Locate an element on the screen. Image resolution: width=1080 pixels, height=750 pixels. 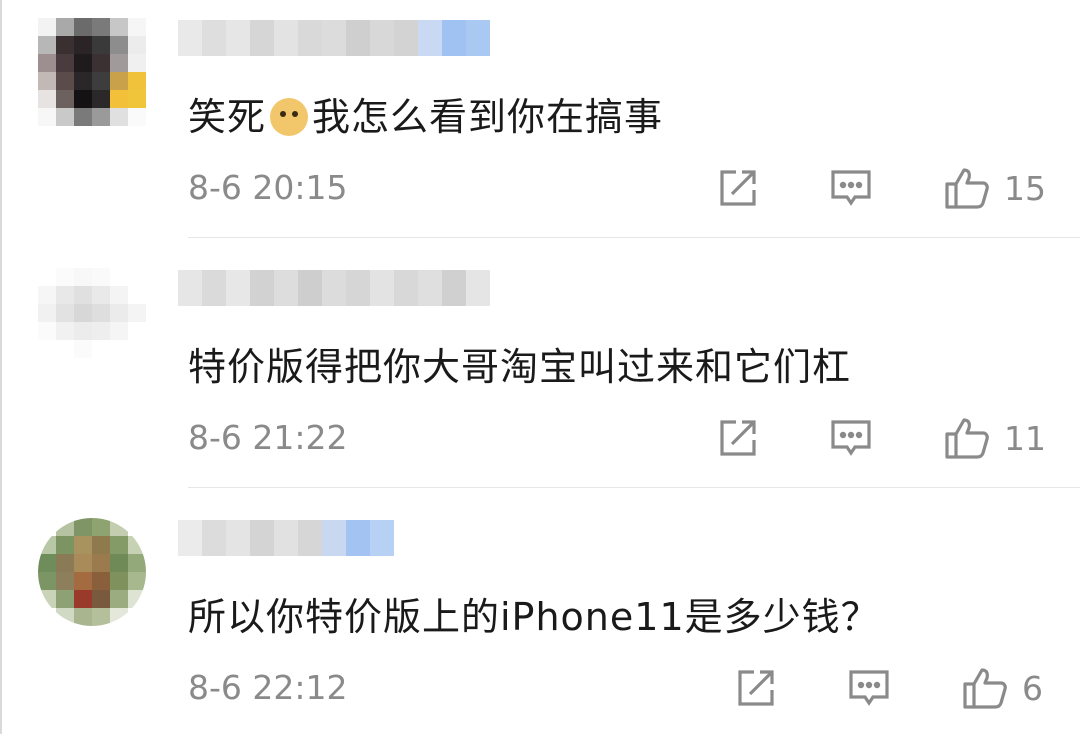
comment-text: 笑死 我怎么看到你在搞事 is located at coordinates (426, 117).